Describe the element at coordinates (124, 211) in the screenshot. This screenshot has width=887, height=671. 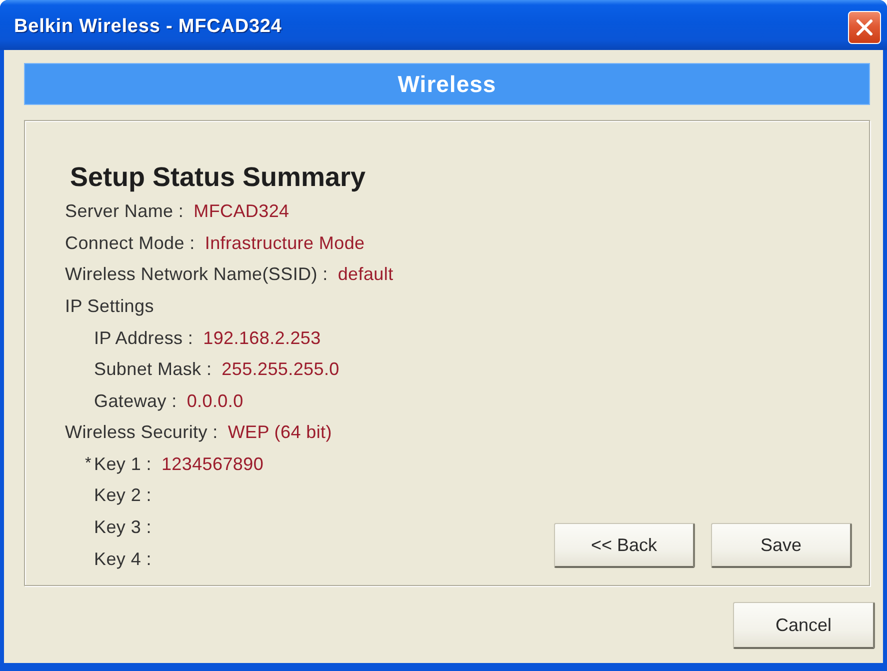
I see `field-label: Server Name :` at that location.